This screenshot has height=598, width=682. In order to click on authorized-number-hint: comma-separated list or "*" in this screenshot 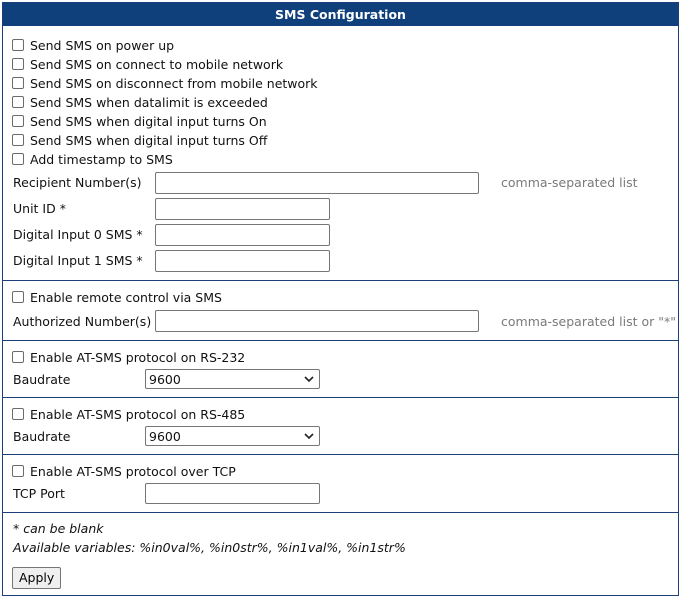, I will do `click(588, 321)`.